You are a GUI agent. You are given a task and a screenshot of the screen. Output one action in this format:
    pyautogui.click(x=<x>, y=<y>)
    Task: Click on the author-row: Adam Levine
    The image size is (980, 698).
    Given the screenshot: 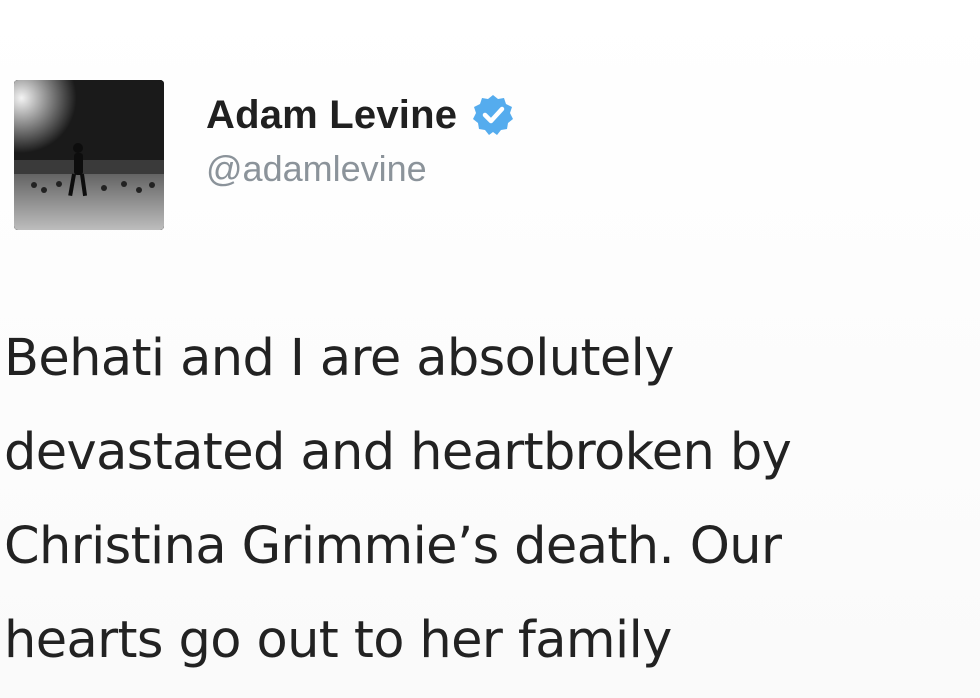 What is the action you would take?
    pyautogui.click(x=360, y=115)
    